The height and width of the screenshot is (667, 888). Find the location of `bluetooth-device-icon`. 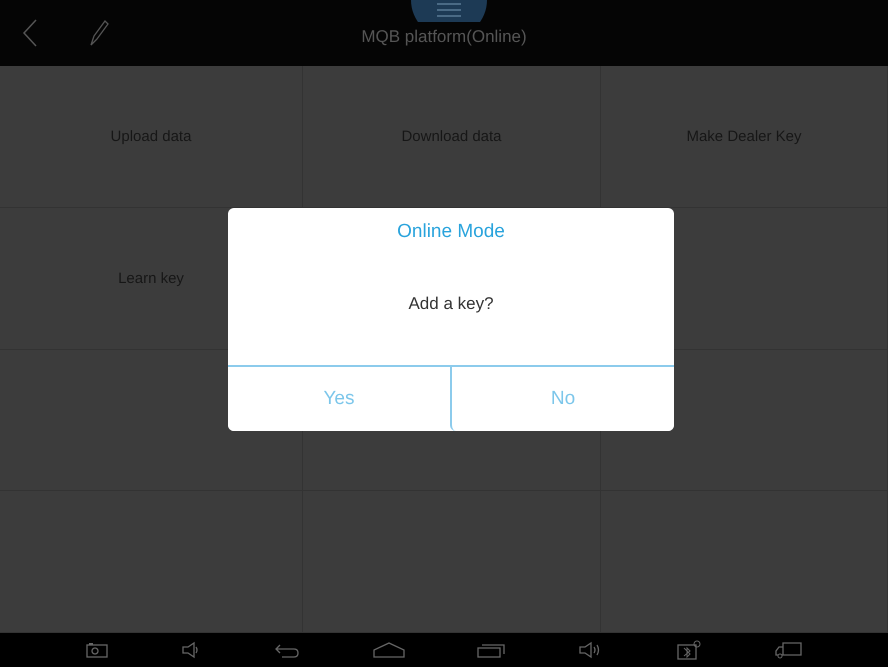

bluetooth-device-icon is located at coordinates (688, 650).